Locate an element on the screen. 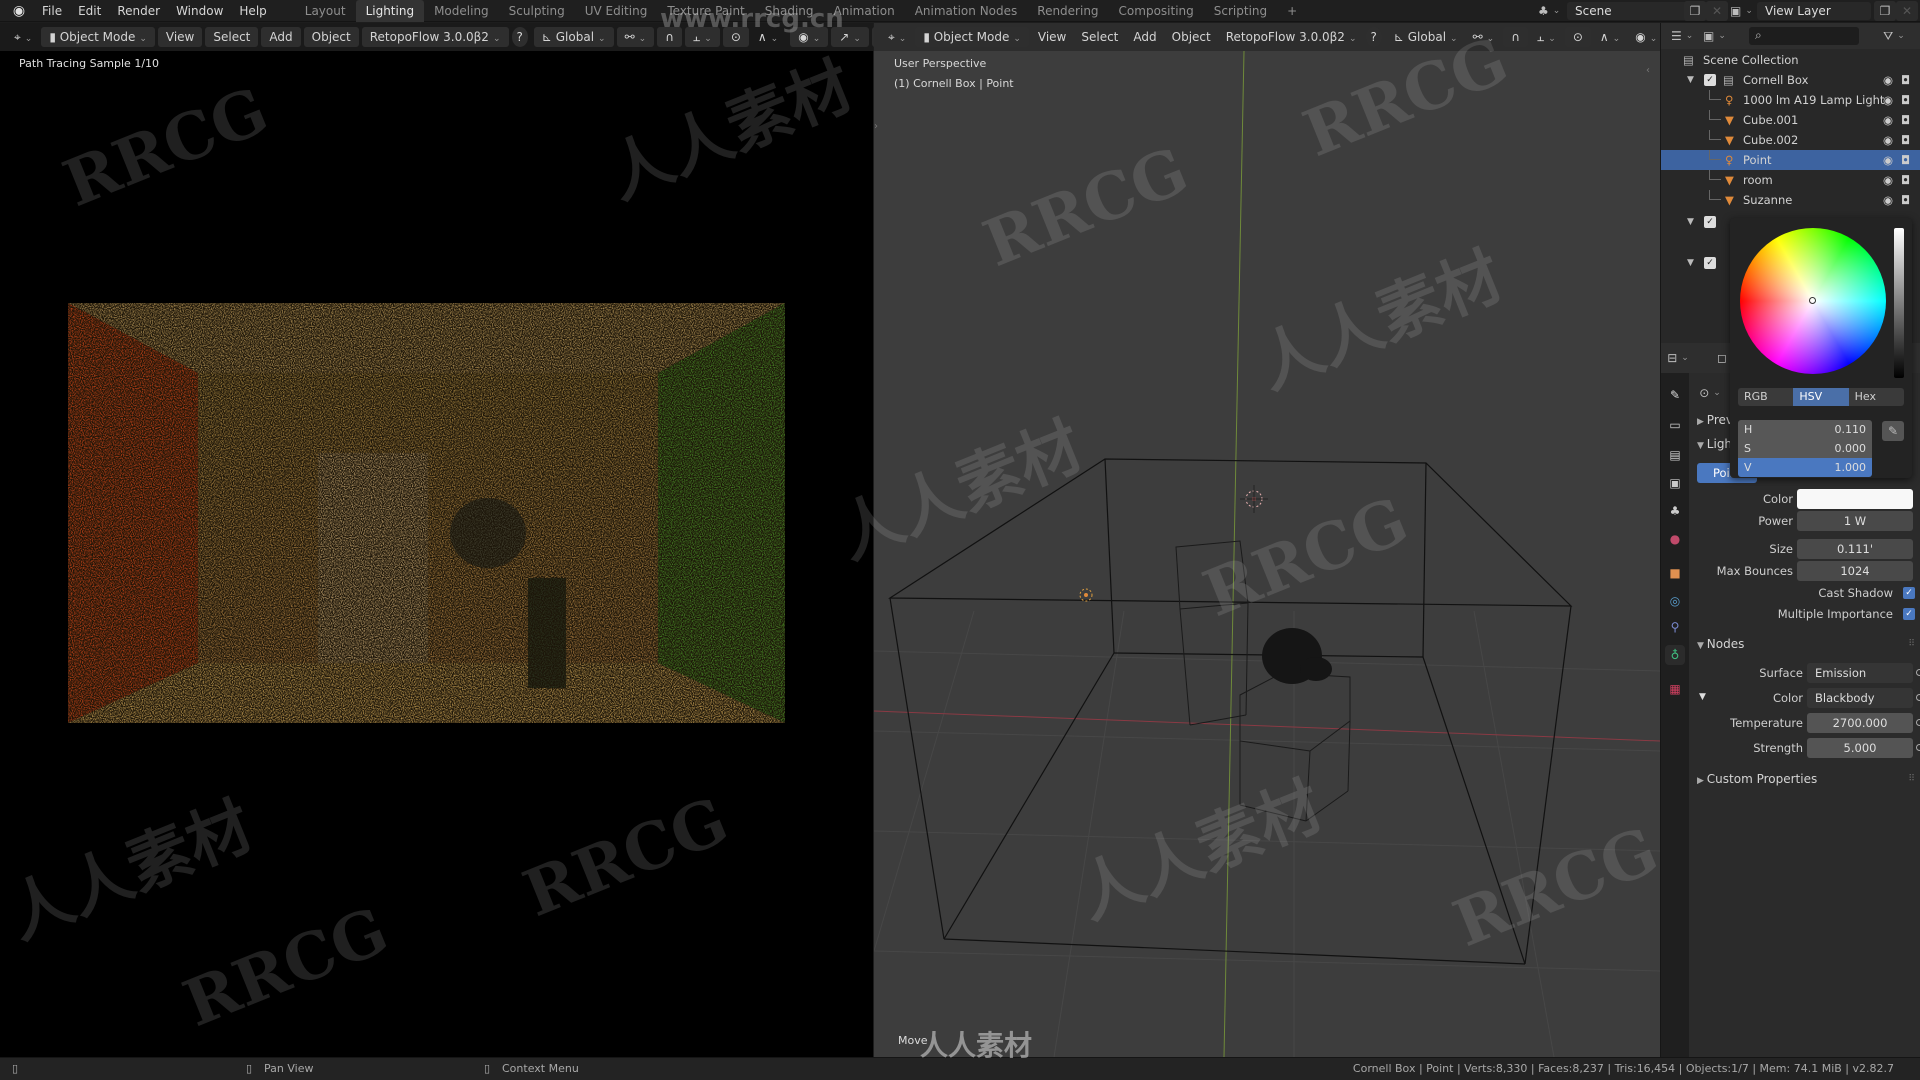 The image size is (1920, 1080). display-mode-icon: ☰ ⌄ is located at coordinates (1682, 36).